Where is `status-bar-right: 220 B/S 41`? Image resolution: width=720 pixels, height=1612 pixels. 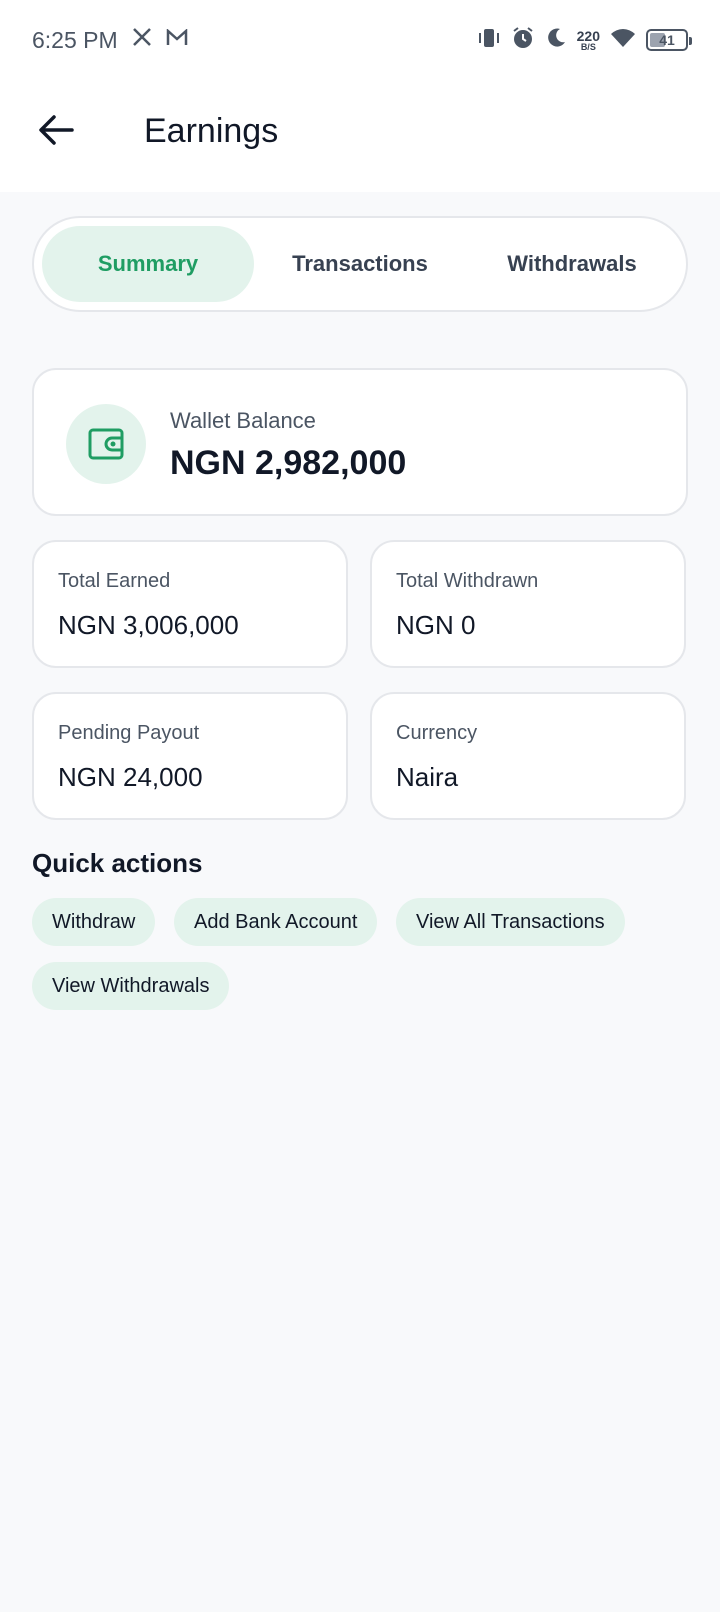 status-bar-right: 220 B/S 41 is located at coordinates (584, 40).